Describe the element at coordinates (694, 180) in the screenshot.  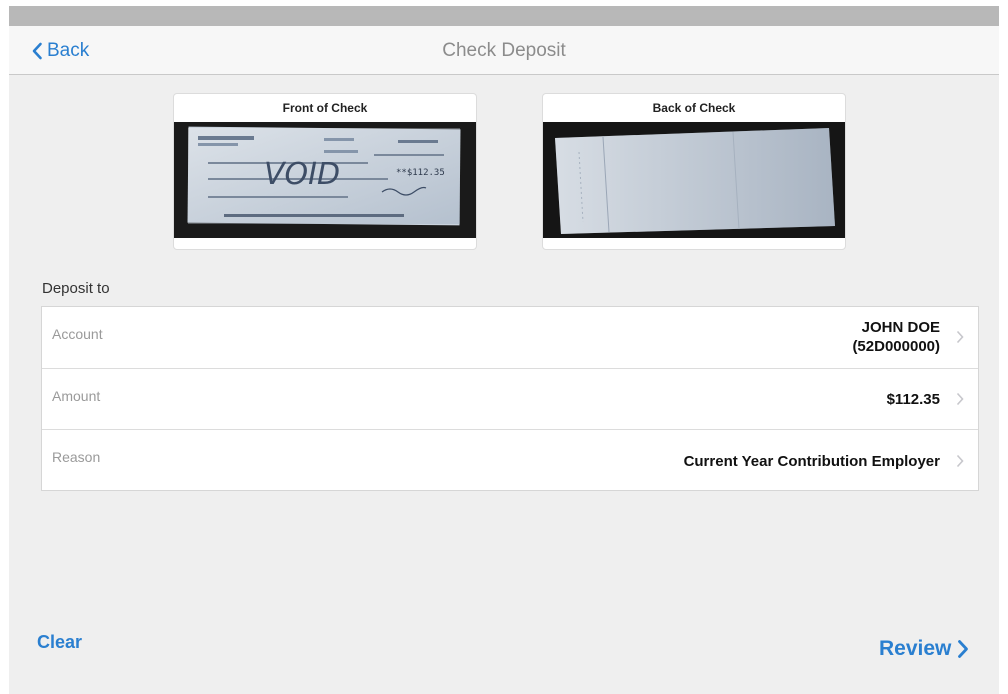
I see `back-check-image` at that location.